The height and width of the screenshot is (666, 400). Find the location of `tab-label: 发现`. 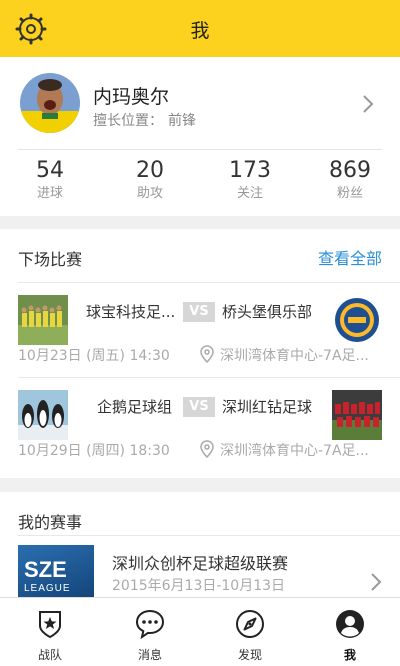

tab-label: 发现 is located at coordinates (249, 655).